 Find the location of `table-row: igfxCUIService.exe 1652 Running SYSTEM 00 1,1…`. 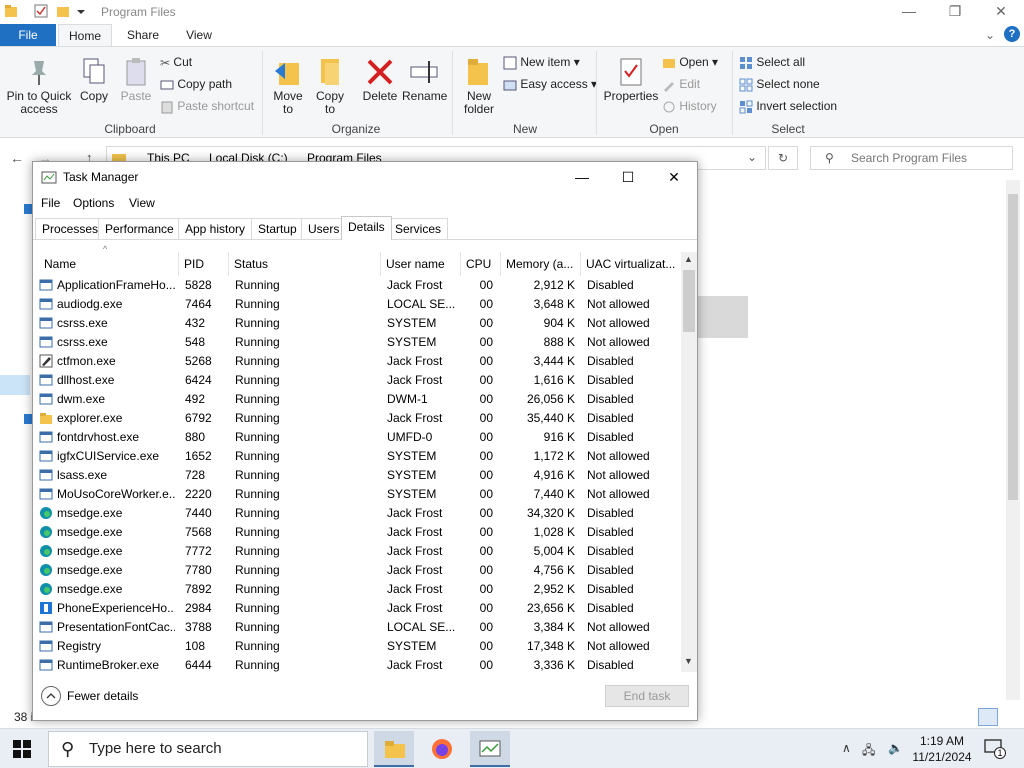

table-row: igfxCUIService.exe 1652 Running SYSTEM 00 1,1… is located at coordinates (357, 456).